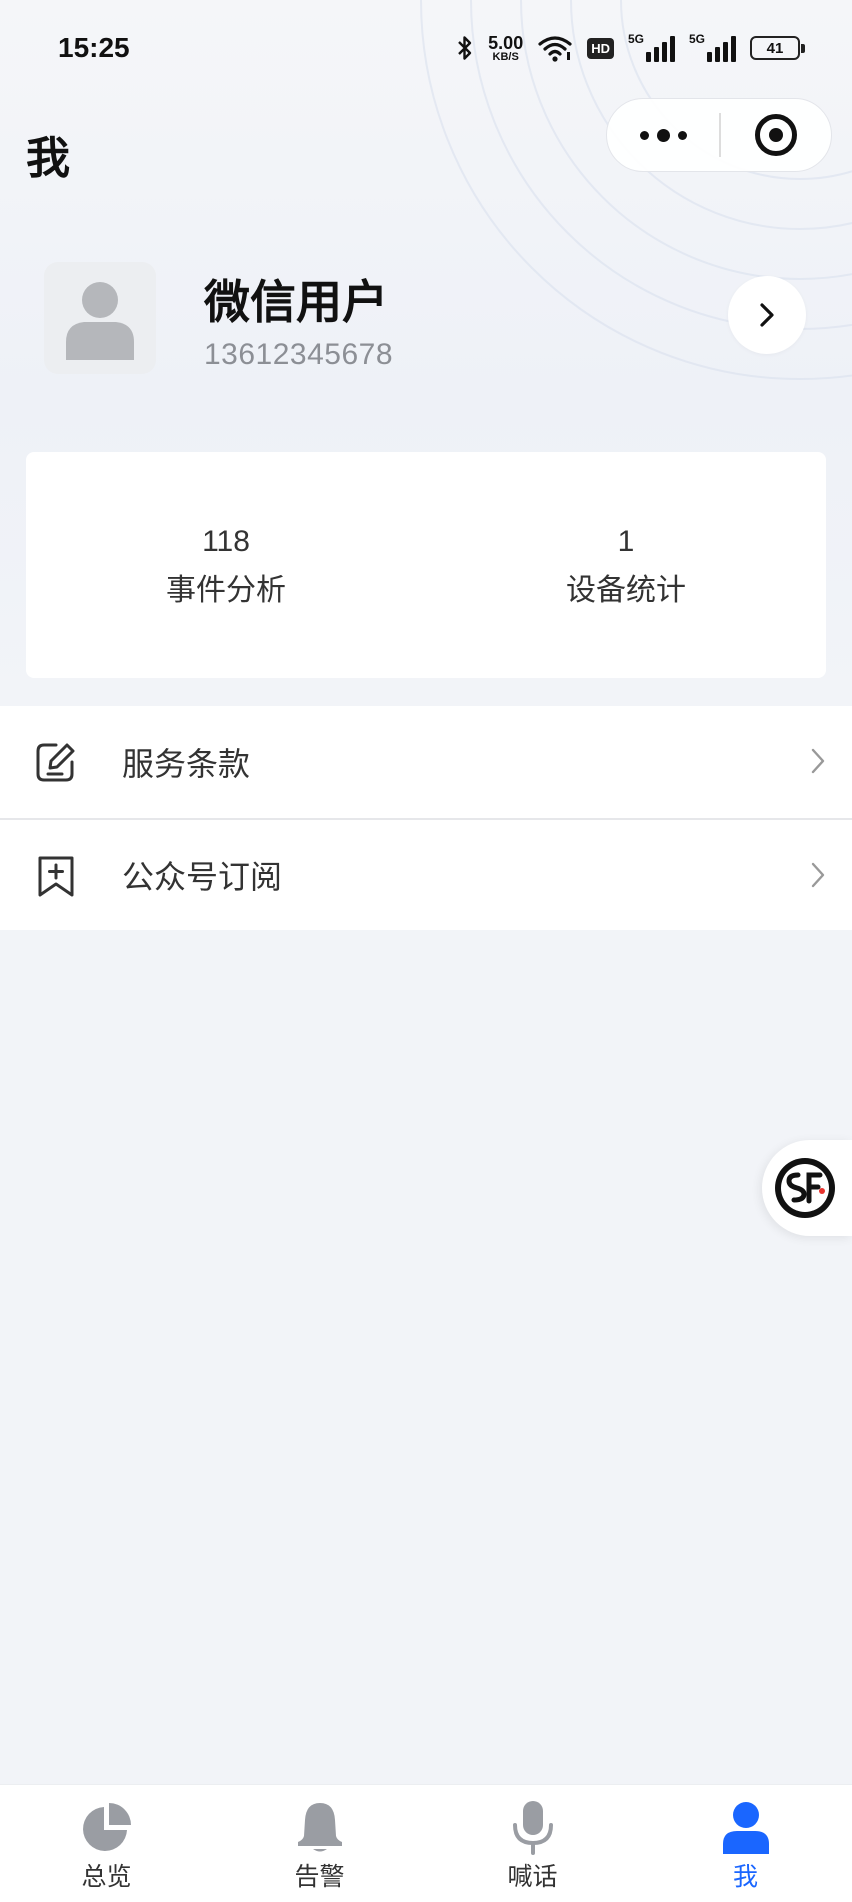  What do you see at coordinates (775, 48) in the screenshot?
I see `battery-level: 41` at bounding box center [775, 48].